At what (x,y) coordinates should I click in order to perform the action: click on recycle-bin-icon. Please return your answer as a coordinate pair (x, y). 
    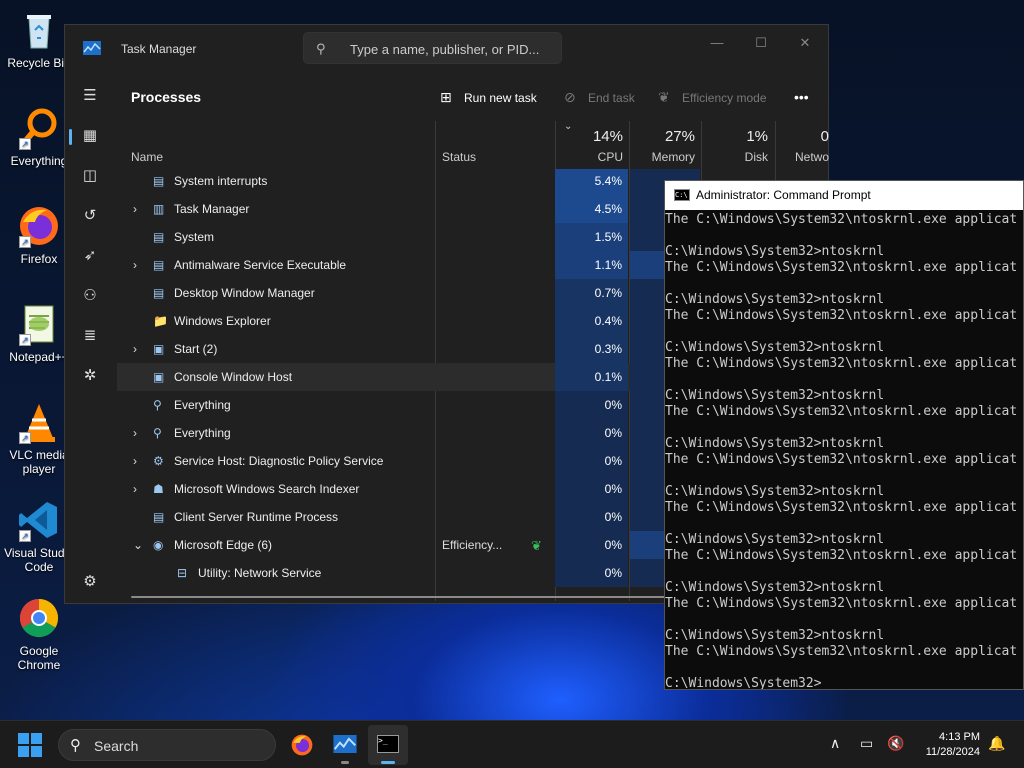
    Looking at the image, I should click on (39, 30).